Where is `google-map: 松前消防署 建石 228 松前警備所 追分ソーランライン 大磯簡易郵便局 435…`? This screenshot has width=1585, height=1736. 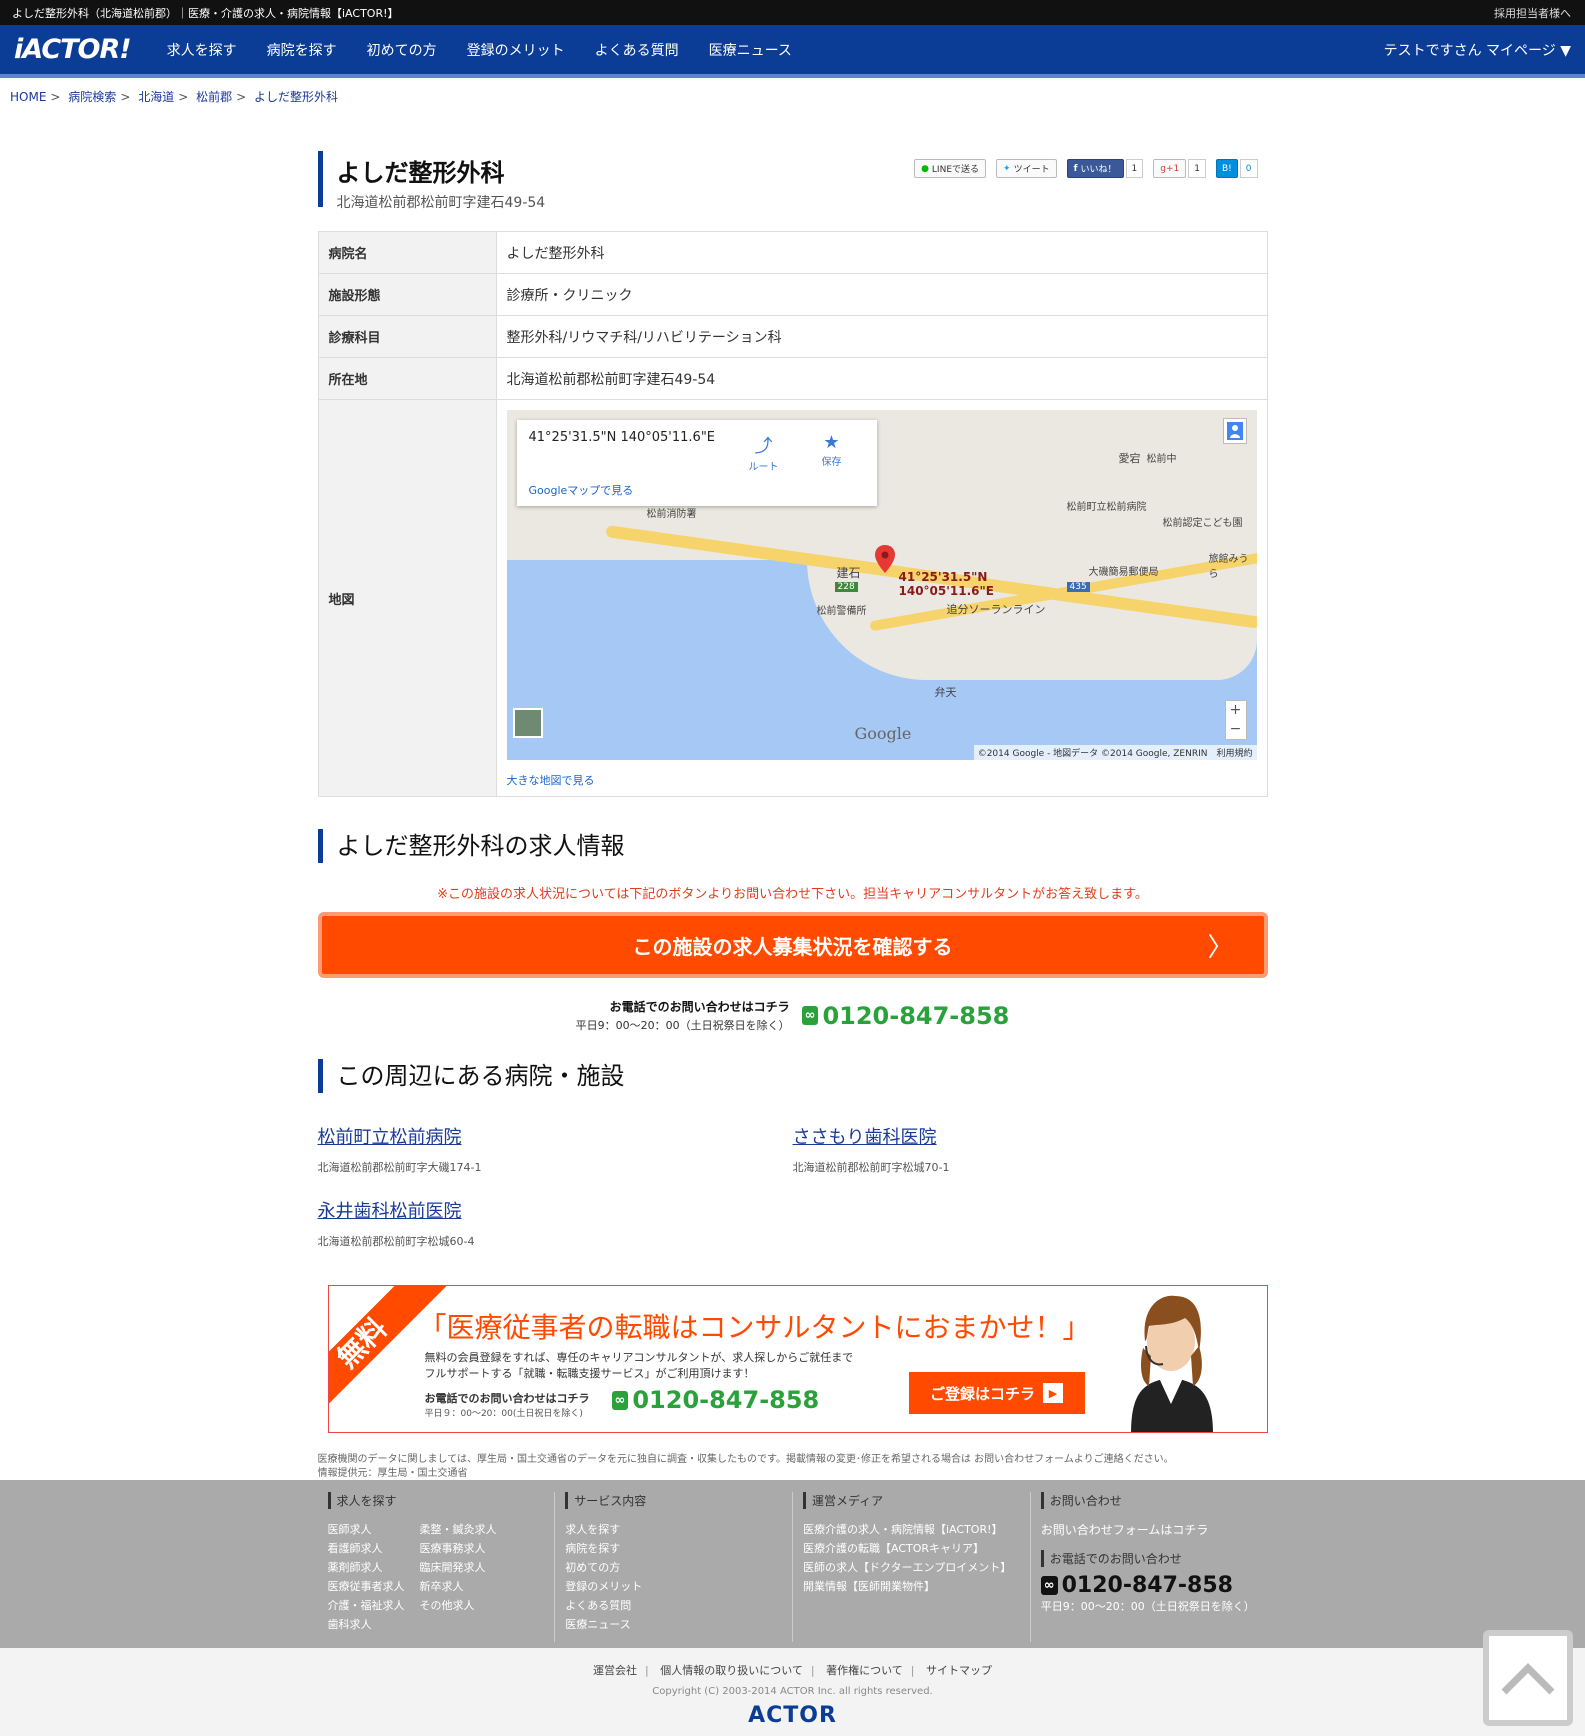
google-map: 松前消防署 建石 228 松前警備所 追分ソーランライン 大磯簡易郵便局 435… is located at coordinates (881, 585).